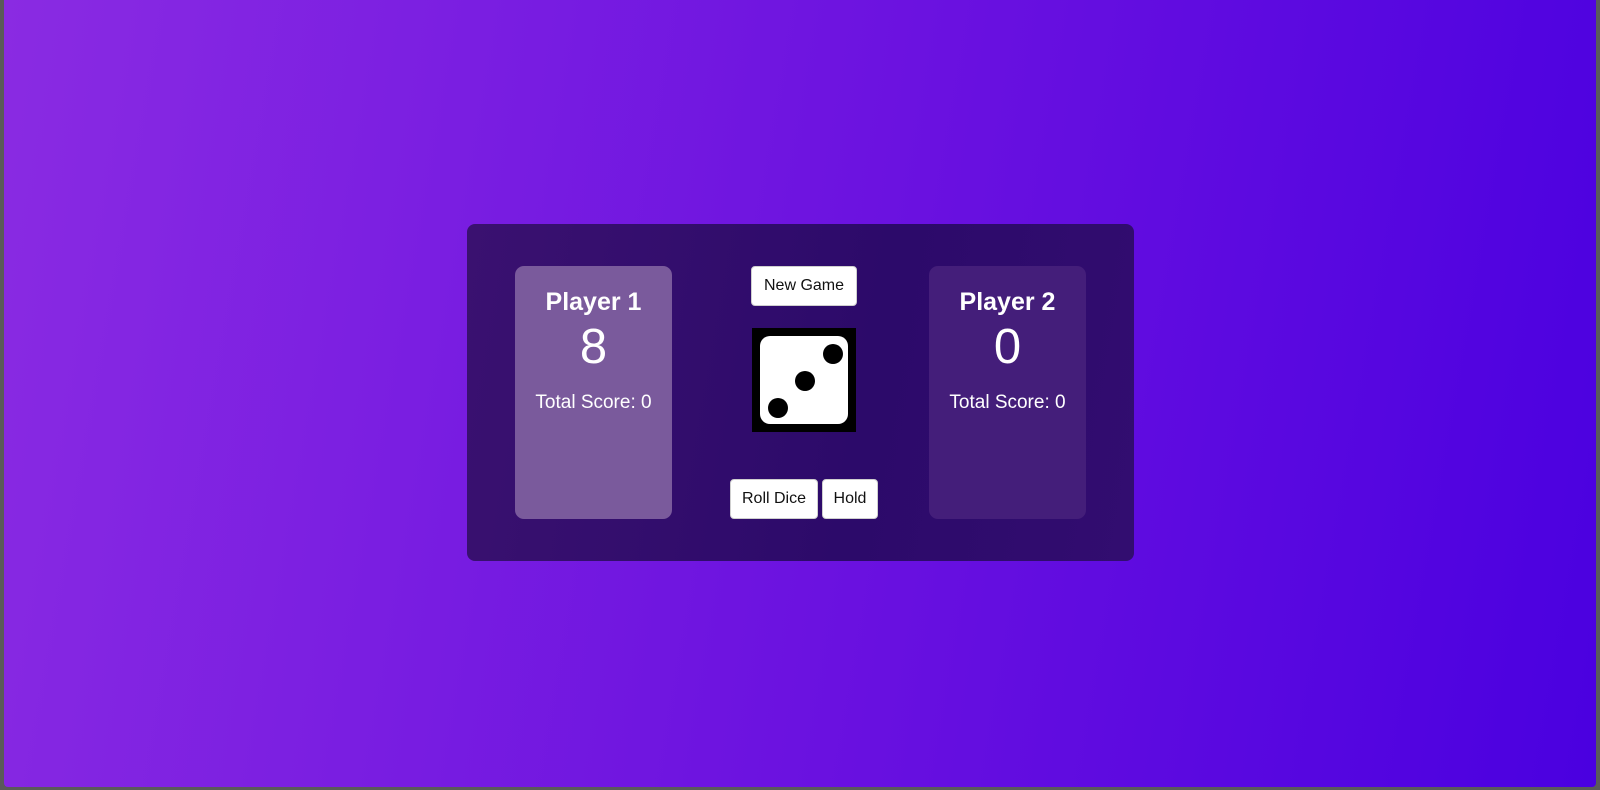 The image size is (1600, 790). I want to click on player-2-total-score: Total Score: 0, so click(1007, 402).